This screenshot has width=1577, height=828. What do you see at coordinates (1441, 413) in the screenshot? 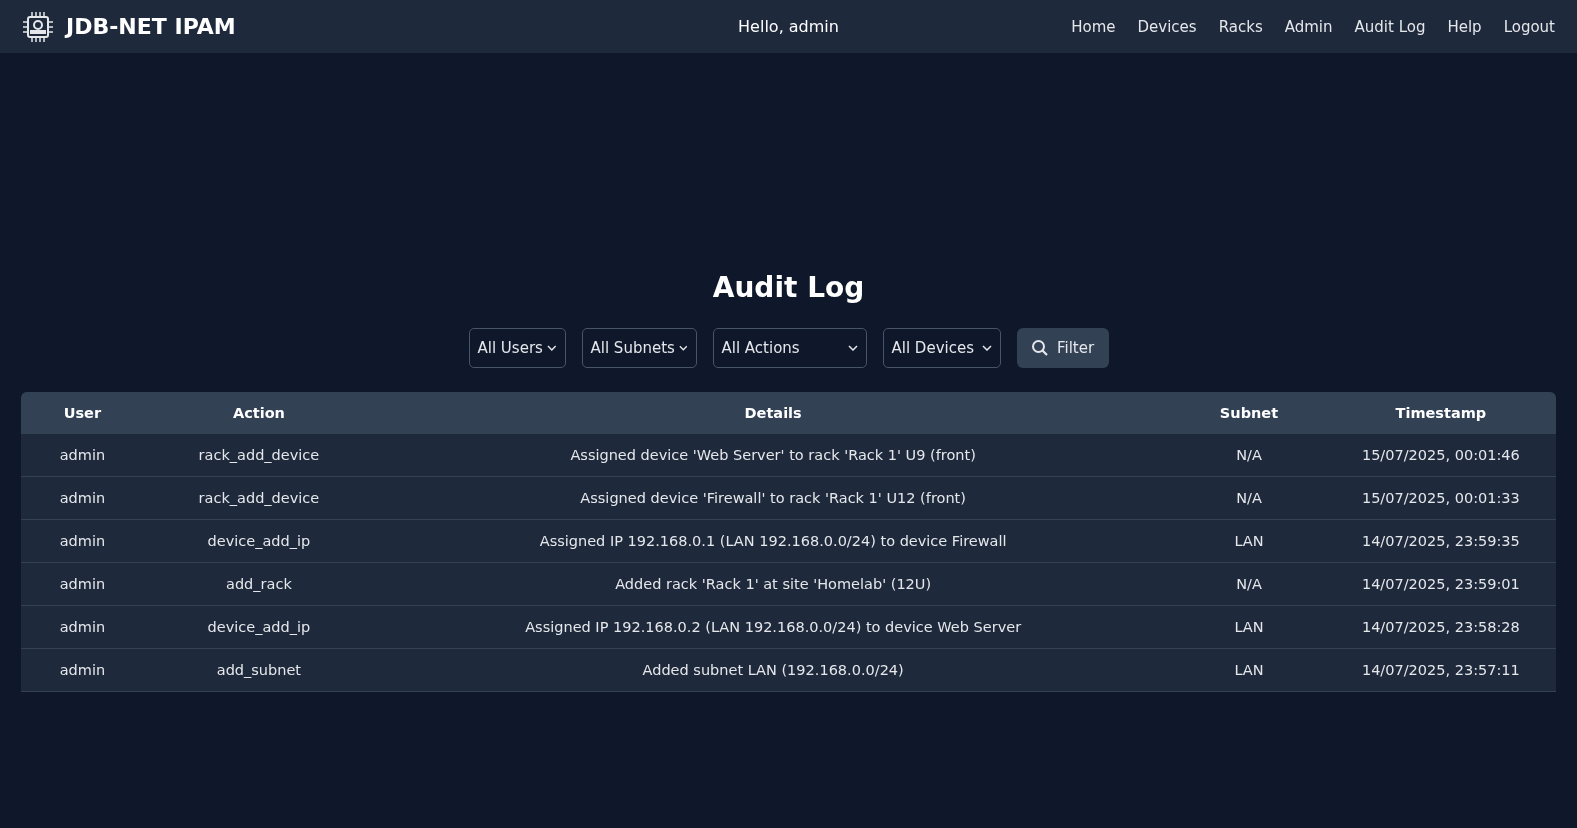
I see `column-header: Timestamp` at bounding box center [1441, 413].